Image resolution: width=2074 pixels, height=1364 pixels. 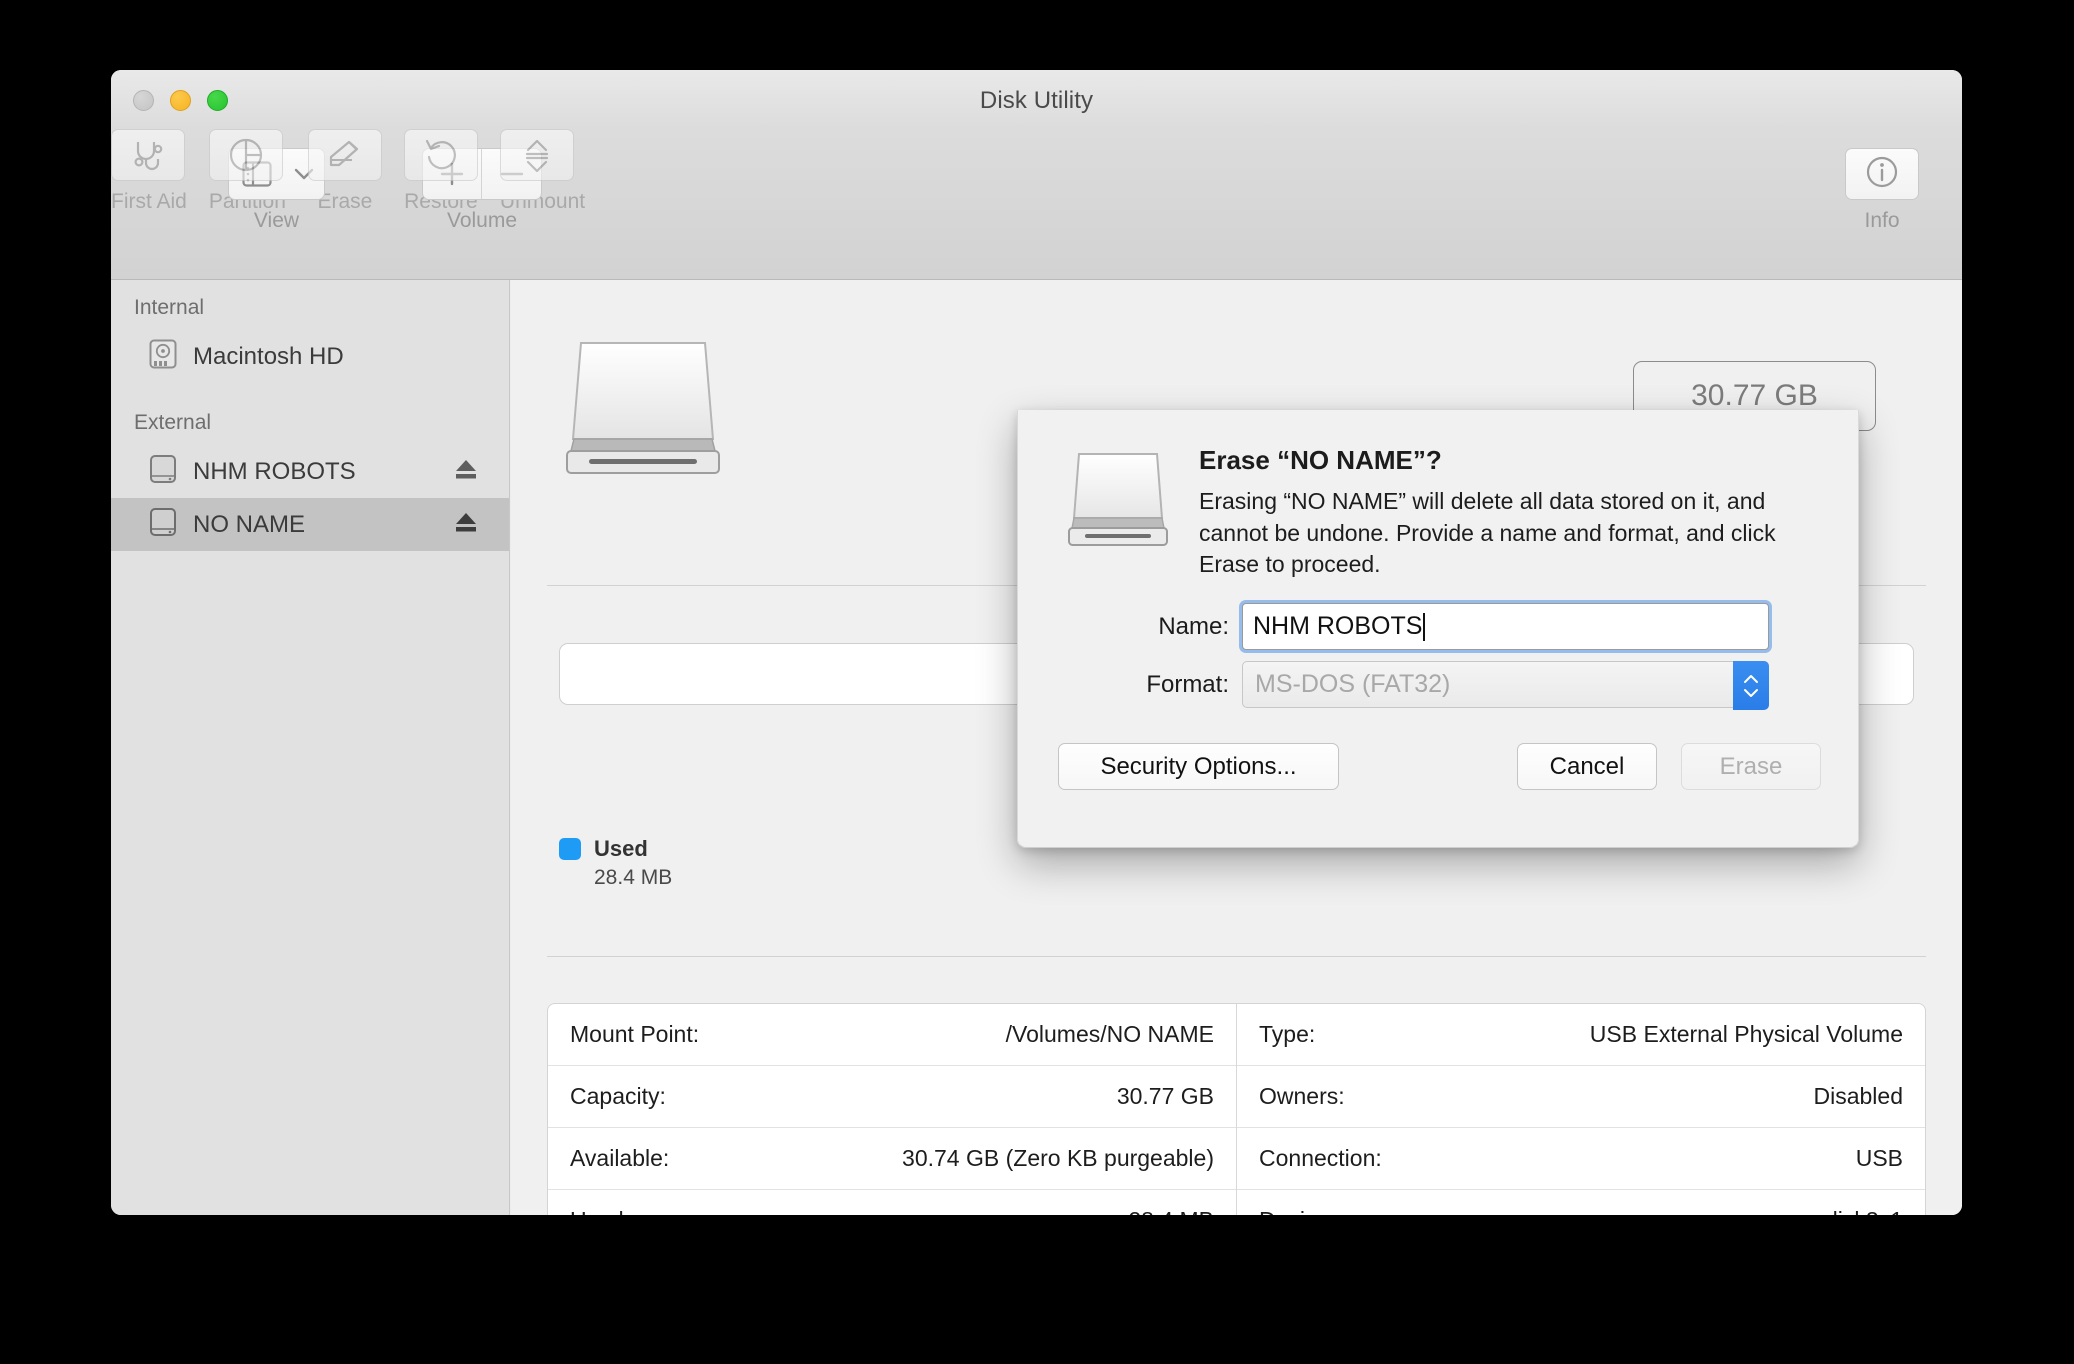 I want to click on info-value: USB, so click(x=1879, y=1158).